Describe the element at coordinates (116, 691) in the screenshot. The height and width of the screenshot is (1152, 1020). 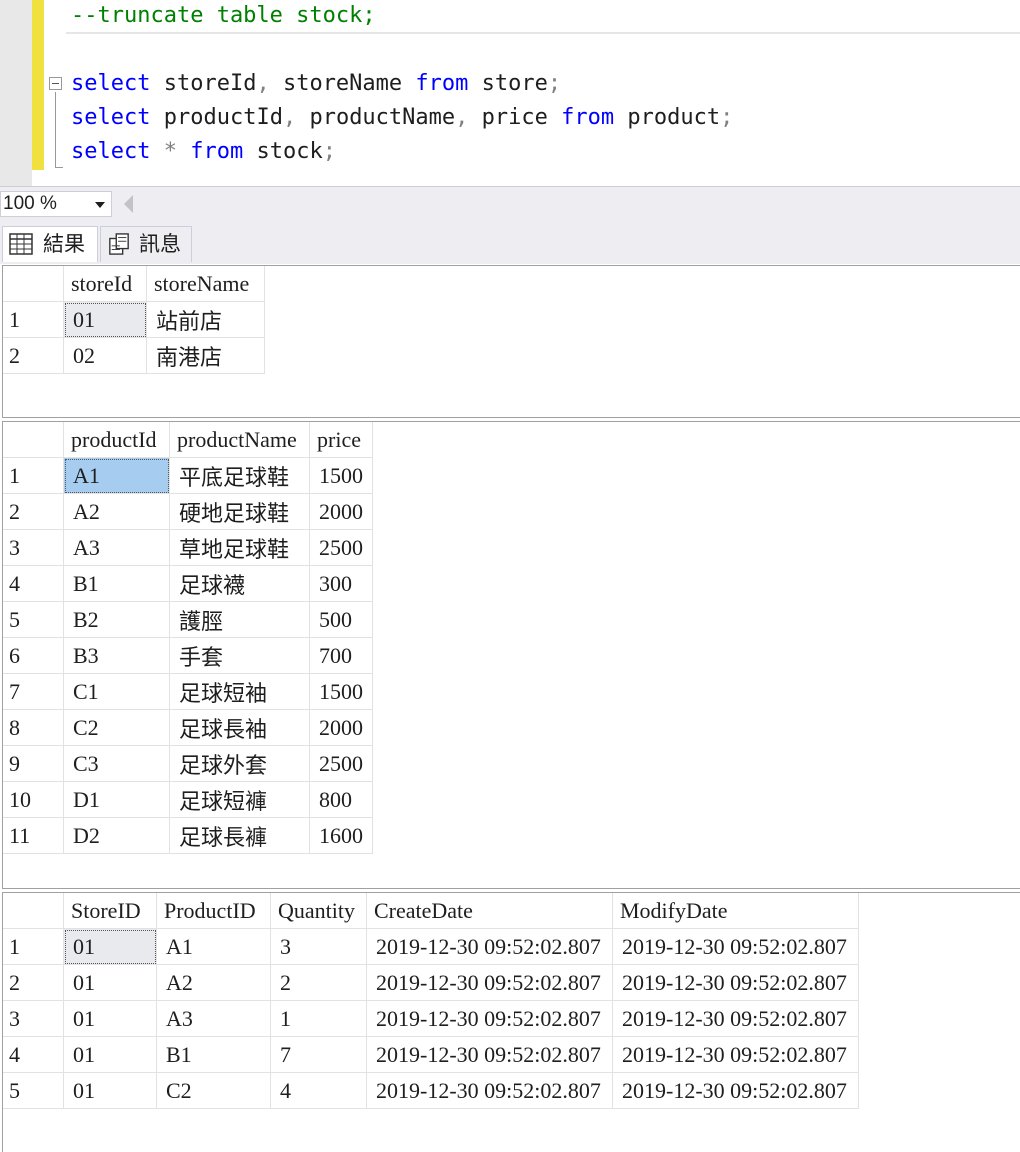
I see `table-cell: C1` at that location.